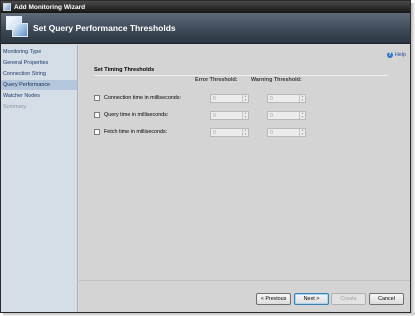  What do you see at coordinates (348, 299) in the screenshot?
I see `create-button: Create` at bounding box center [348, 299].